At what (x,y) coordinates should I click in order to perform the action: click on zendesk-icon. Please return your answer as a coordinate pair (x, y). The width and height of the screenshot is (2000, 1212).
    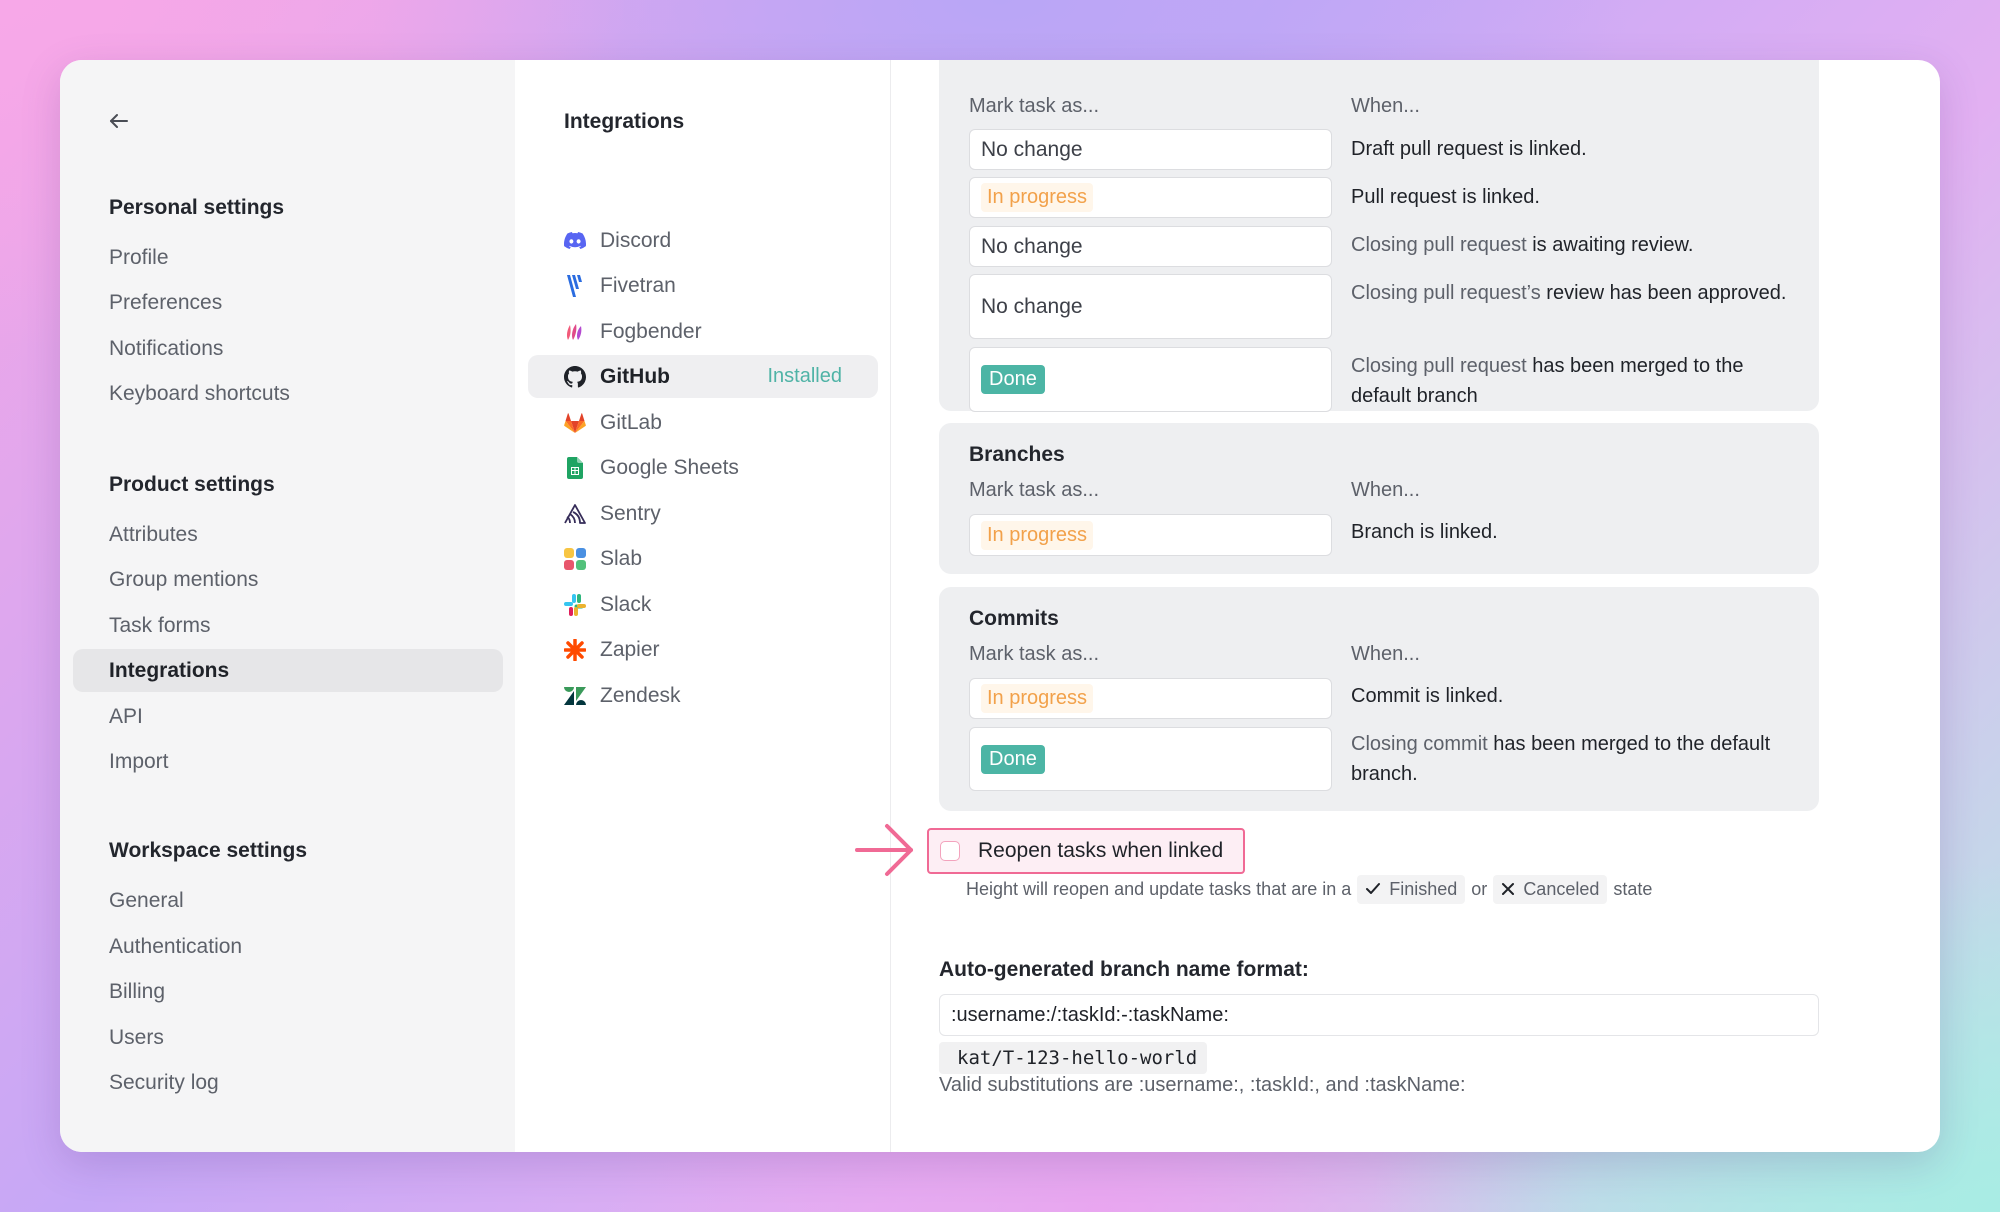
    Looking at the image, I should click on (575, 696).